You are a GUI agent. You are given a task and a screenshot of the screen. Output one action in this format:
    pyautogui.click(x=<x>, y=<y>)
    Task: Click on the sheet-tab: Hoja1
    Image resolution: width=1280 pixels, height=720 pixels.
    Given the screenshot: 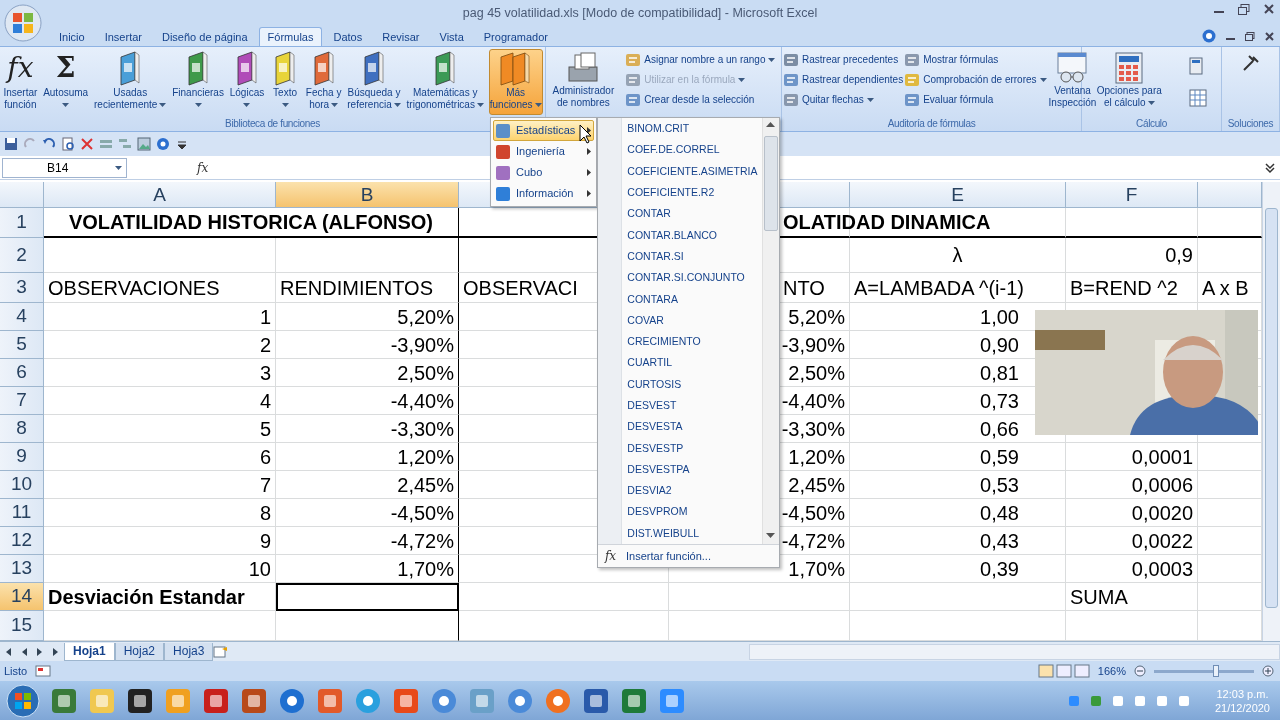 What is the action you would take?
    pyautogui.click(x=89, y=651)
    